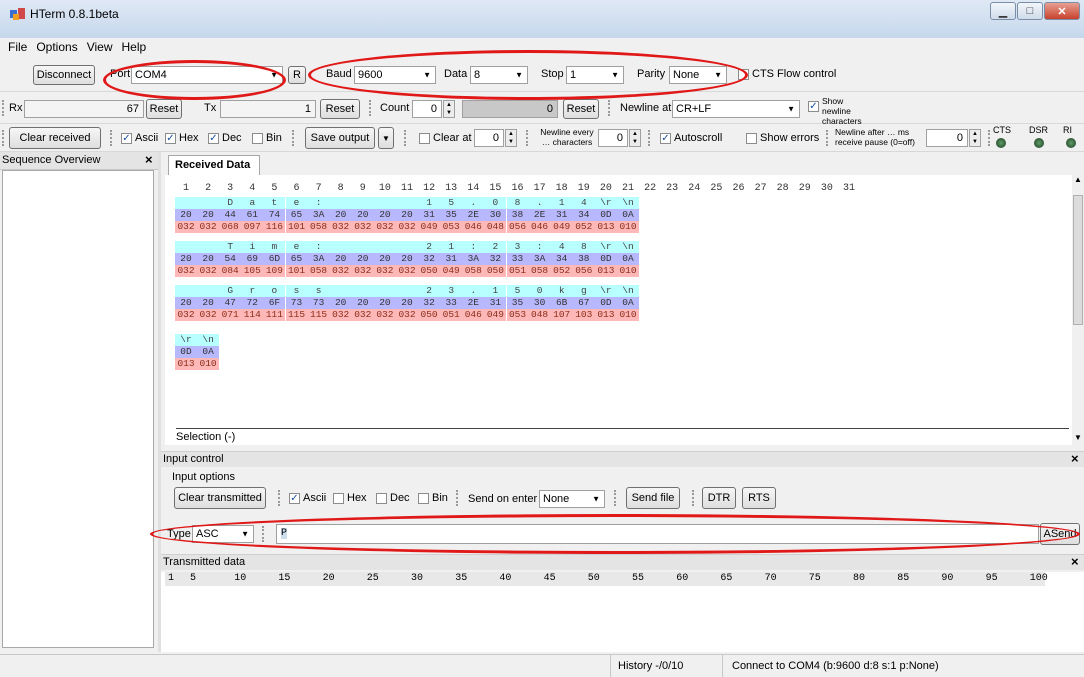 The height and width of the screenshot is (677, 1084). What do you see at coordinates (318, 315) in the screenshot?
I see `dec-cell: 115` at bounding box center [318, 315].